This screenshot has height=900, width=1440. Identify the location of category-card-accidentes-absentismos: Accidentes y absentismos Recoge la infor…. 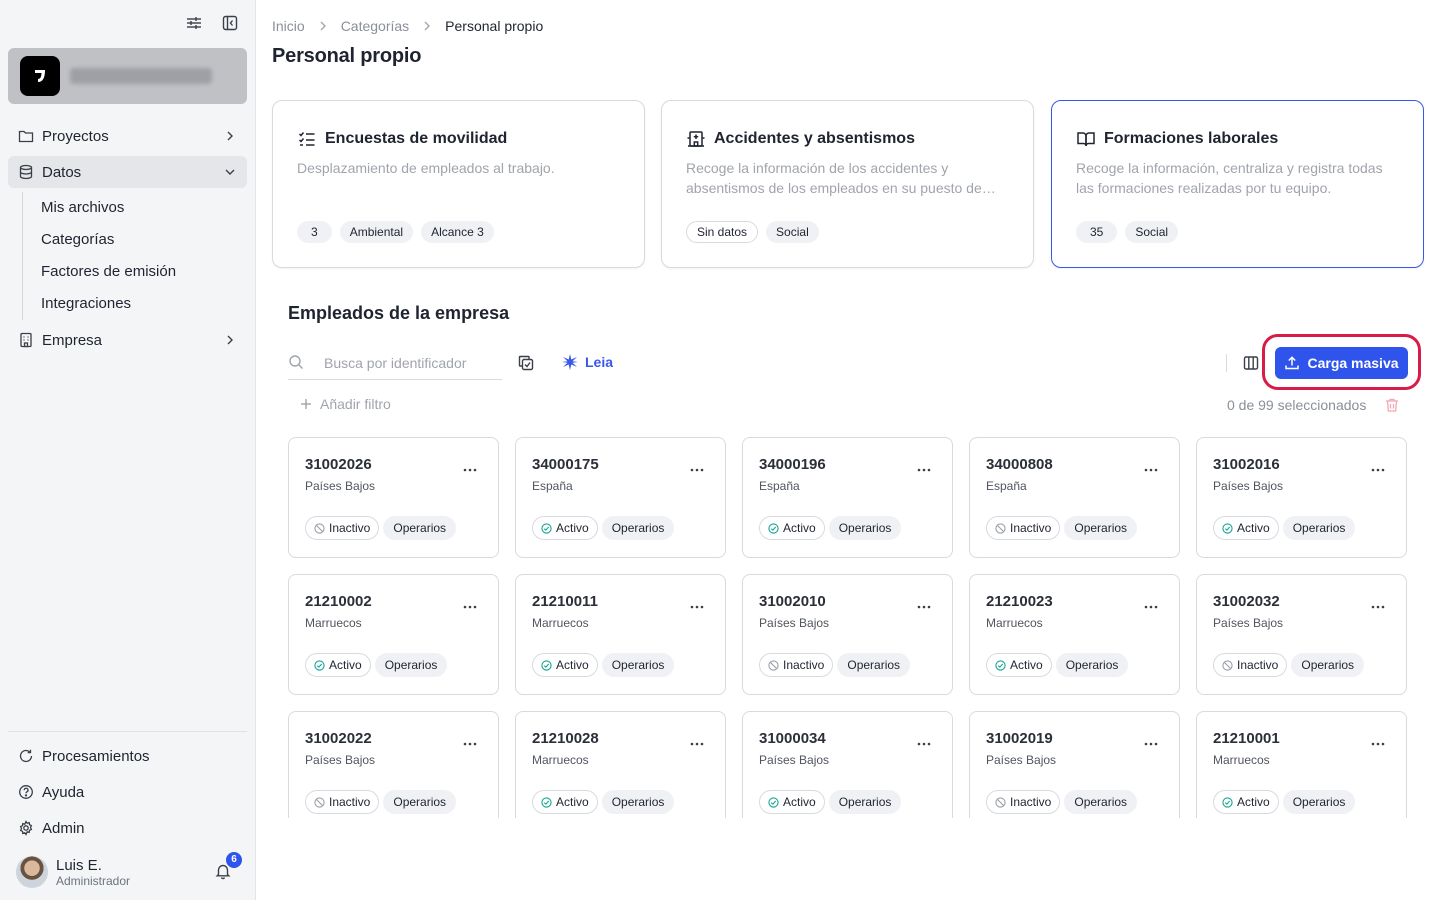
(847, 184).